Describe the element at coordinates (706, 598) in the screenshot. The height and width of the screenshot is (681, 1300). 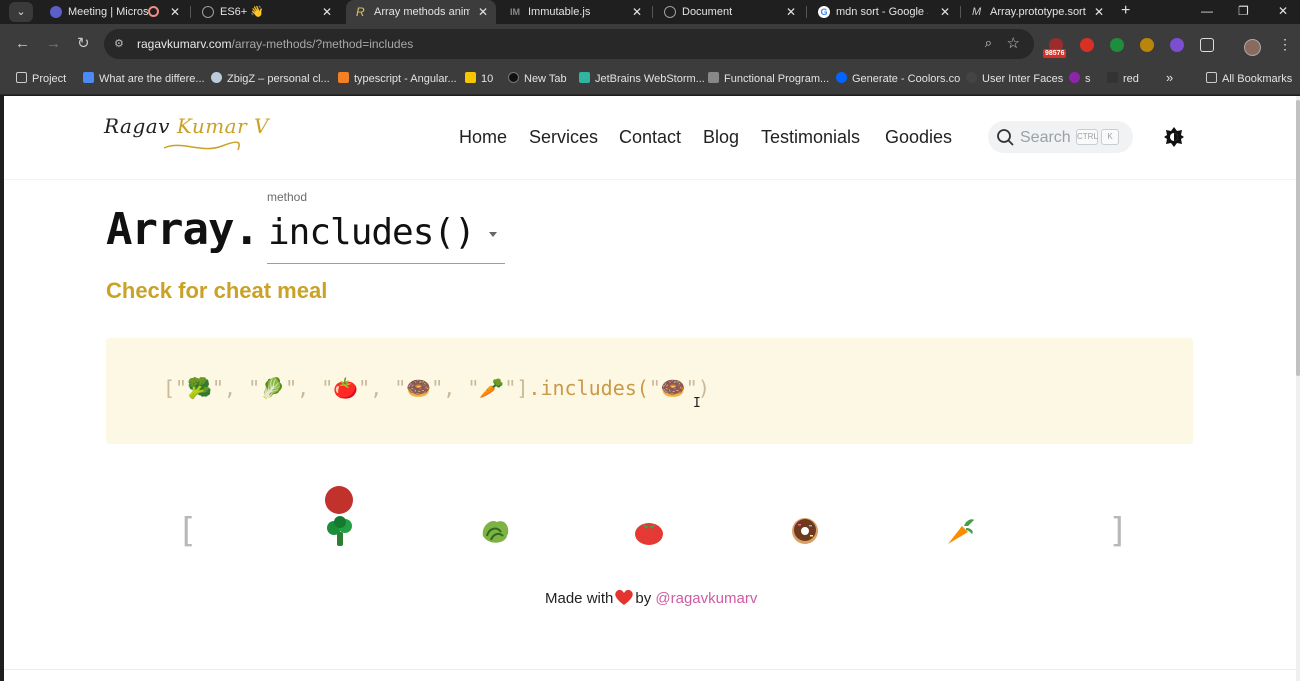
I see `author-link: @ragavkumarv` at that location.